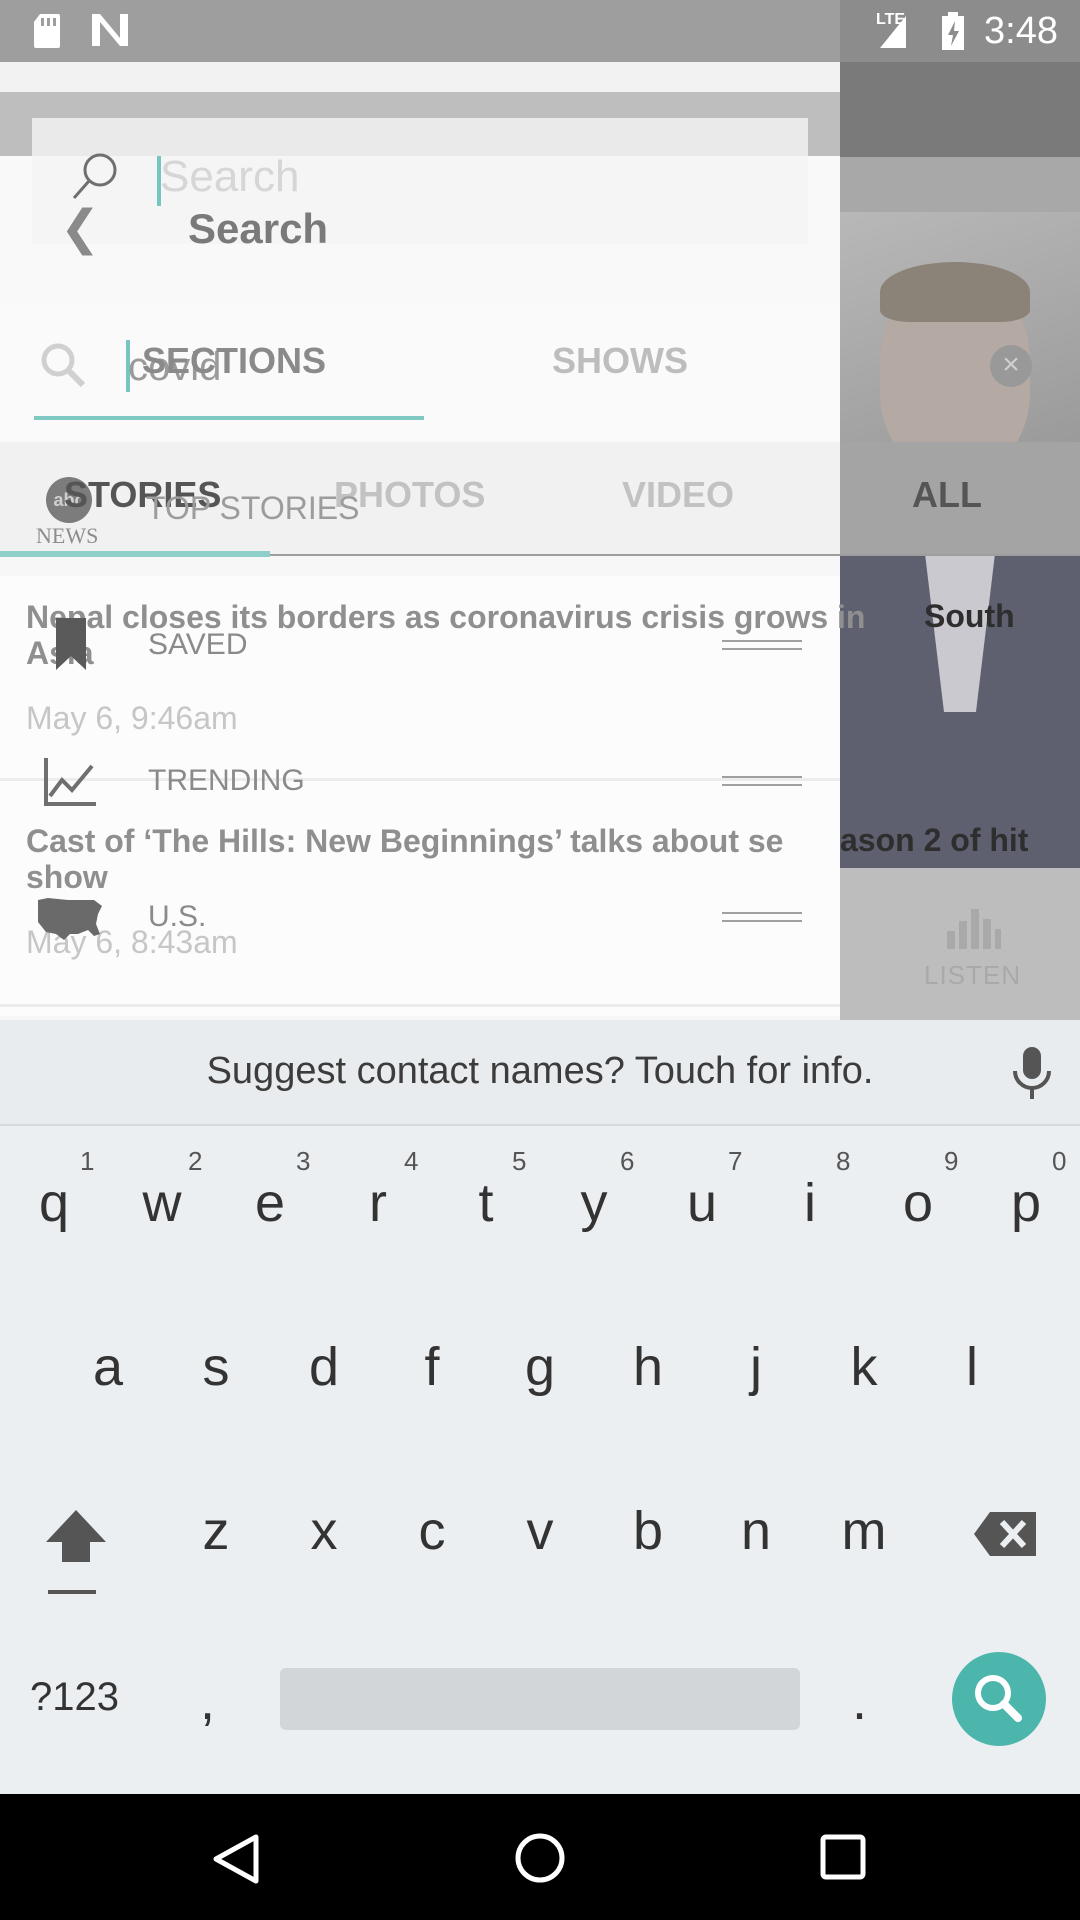 The width and height of the screenshot is (1080, 1920). What do you see at coordinates (620, 361) in the screenshot?
I see `tab-shows: SHOWS` at bounding box center [620, 361].